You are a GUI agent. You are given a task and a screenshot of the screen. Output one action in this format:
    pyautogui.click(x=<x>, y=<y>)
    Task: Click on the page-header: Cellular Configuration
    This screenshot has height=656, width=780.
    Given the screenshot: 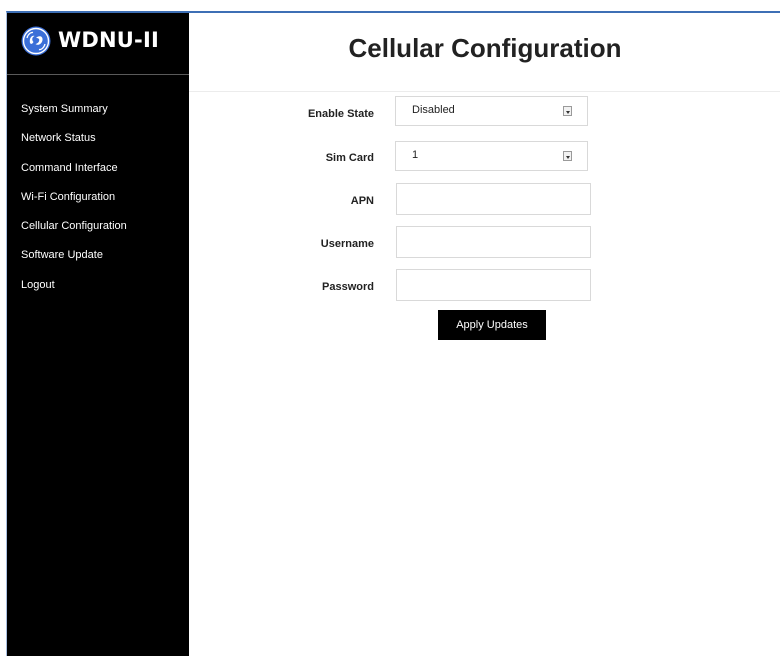 What is the action you would take?
    pyautogui.click(x=484, y=52)
    